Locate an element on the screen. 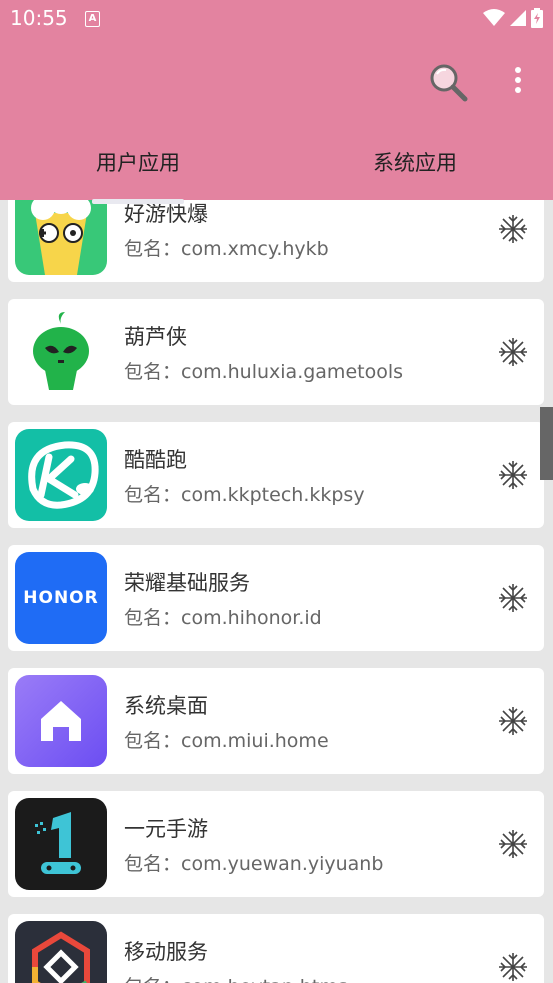 This screenshot has height=983, width=553. list-item-app: 好游快爆 包名：com.xmcy.hykb is located at coordinates (276, 241).